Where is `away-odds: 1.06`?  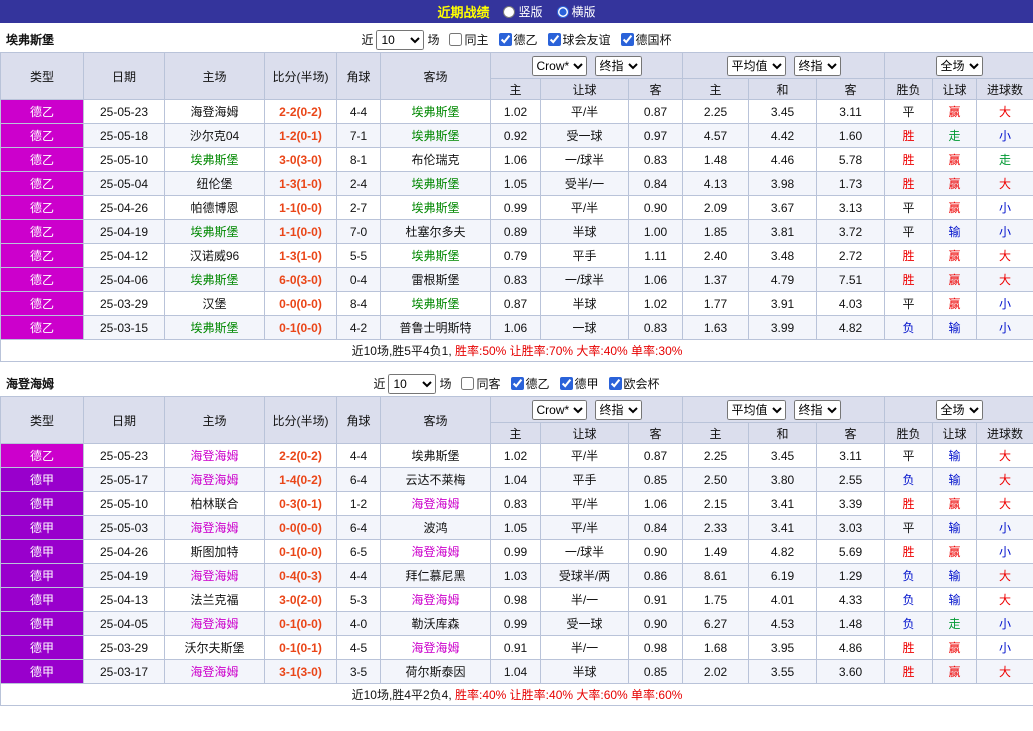
away-odds: 1.06 is located at coordinates (655, 279).